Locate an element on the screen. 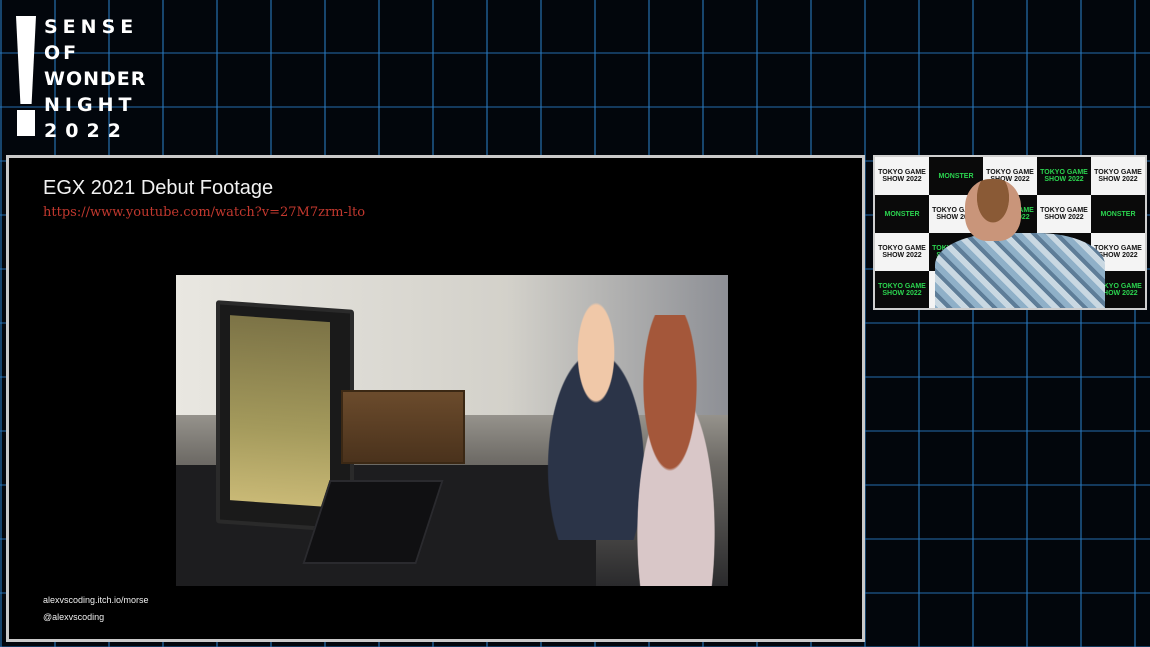 This screenshot has width=1150, height=647. slide-title: EGX 2021 Debut Footage is located at coordinates (158, 188).